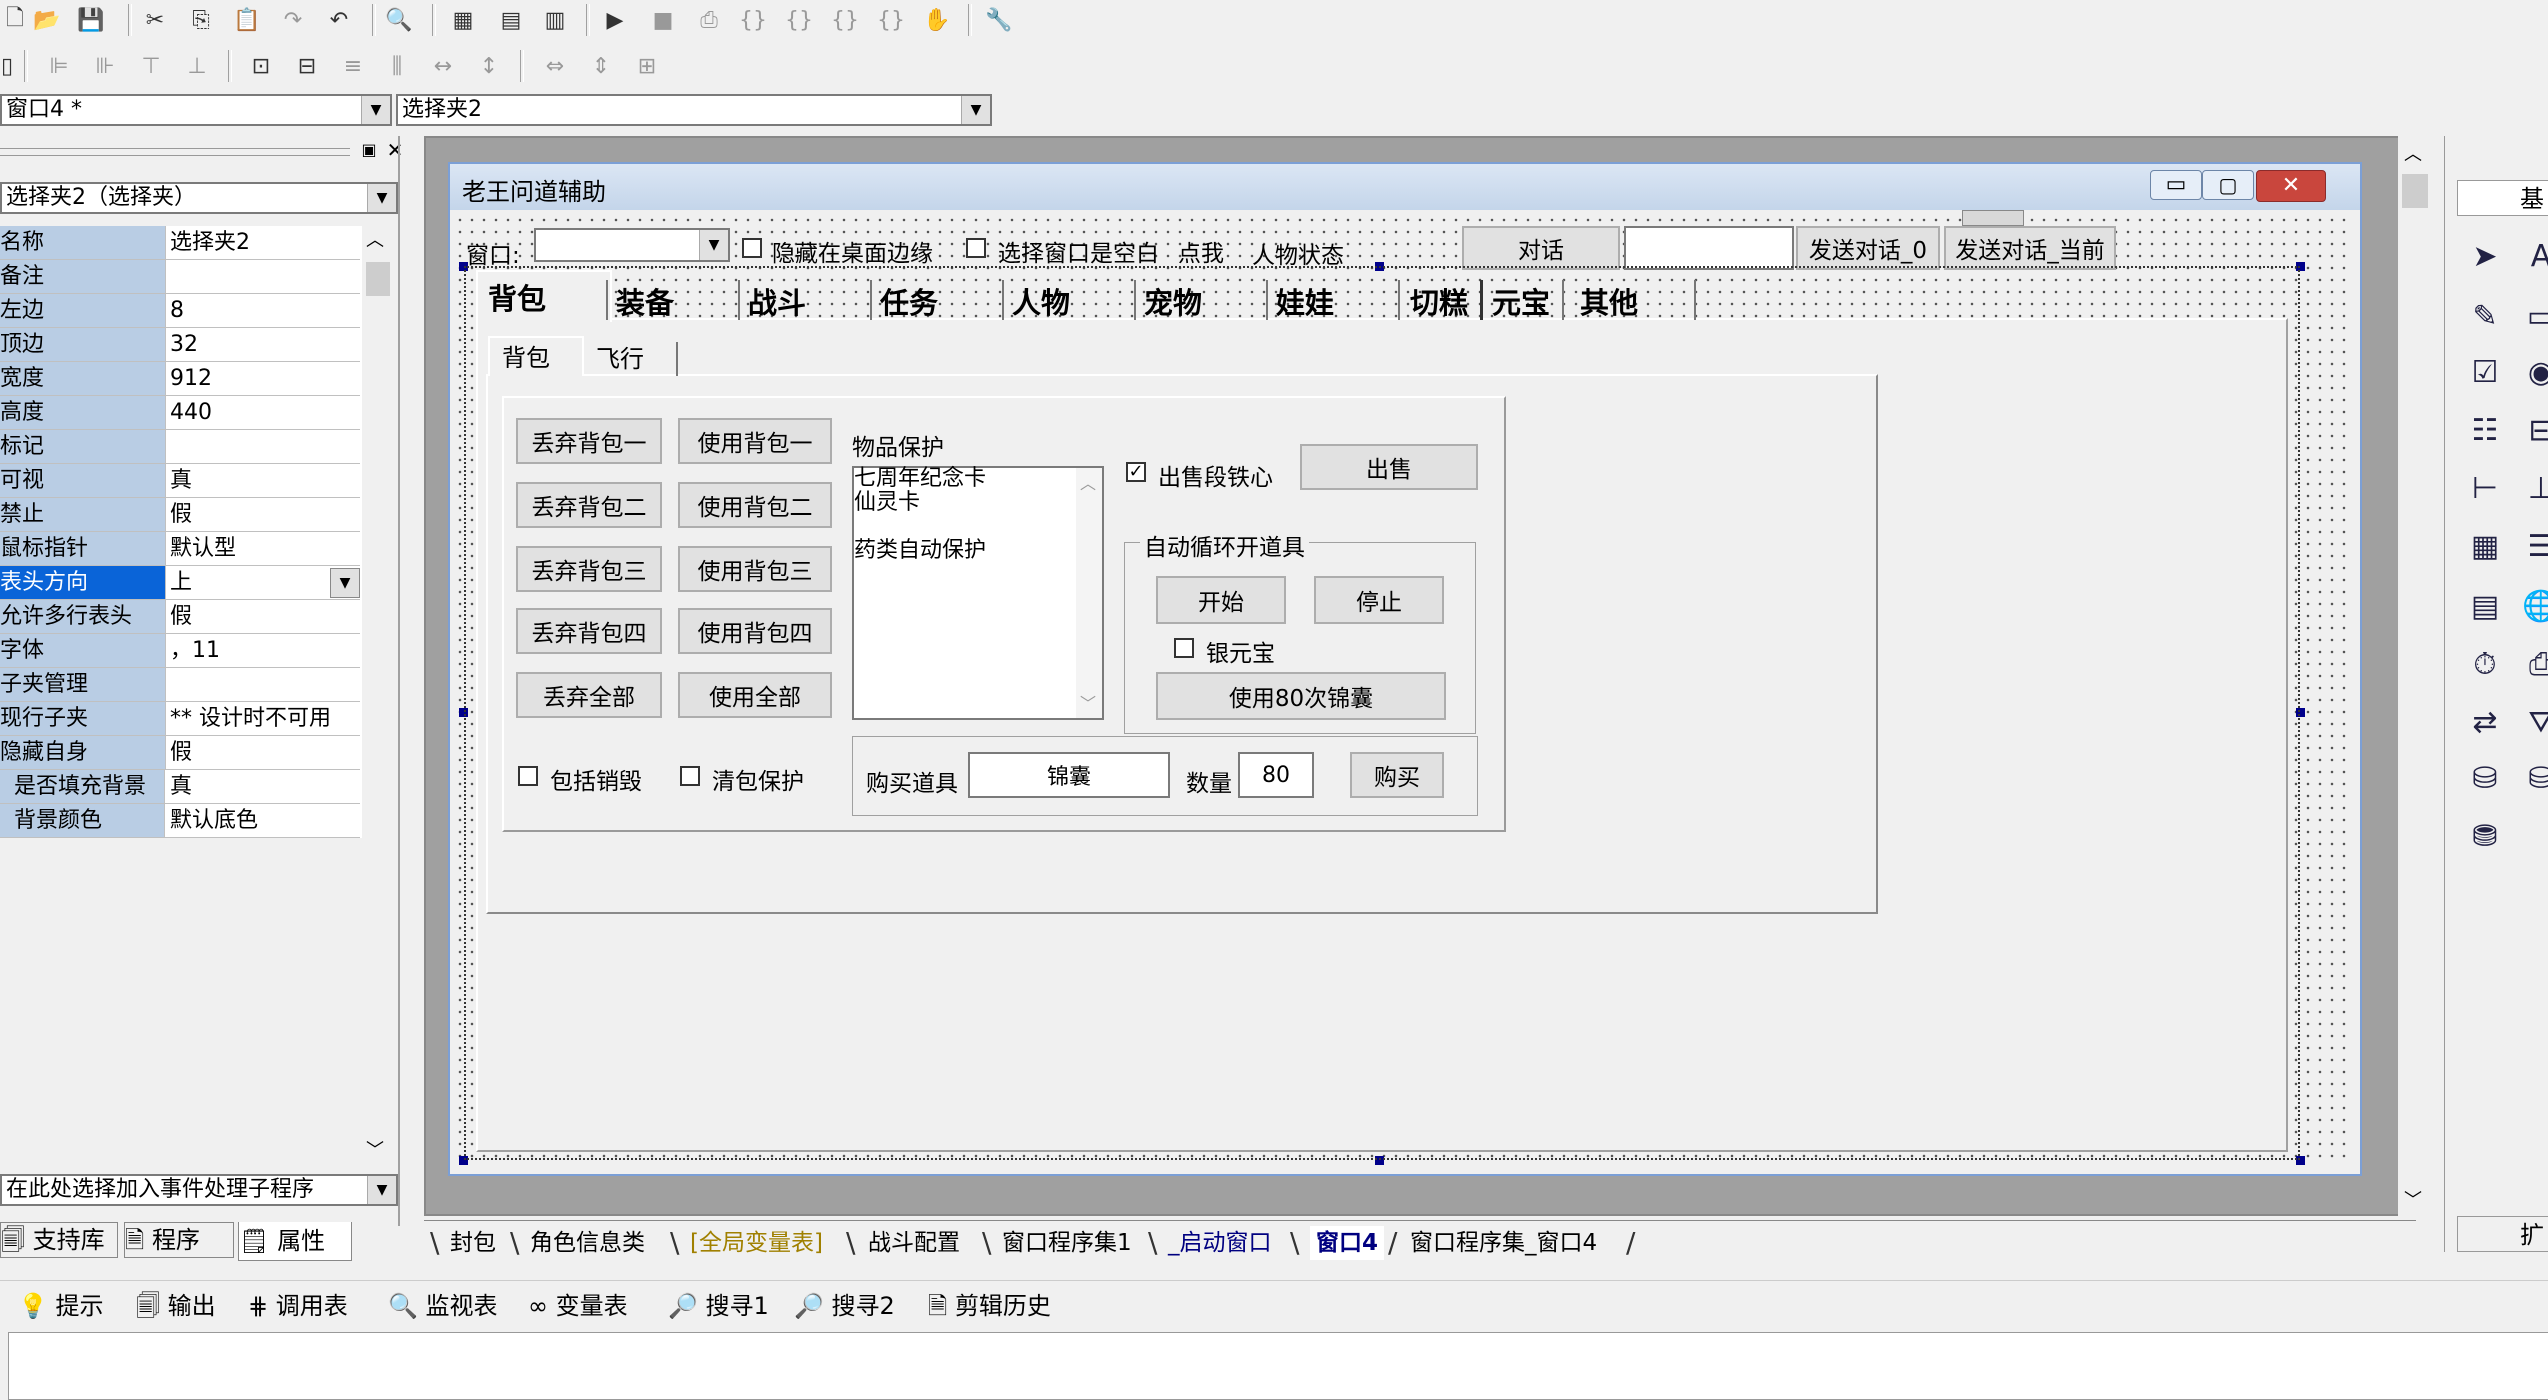 The height and width of the screenshot is (1400, 2548). What do you see at coordinates (2534, 664) in the screenshot?
I see `printer-icon: ⎙` at bounding box center [2534, 664].